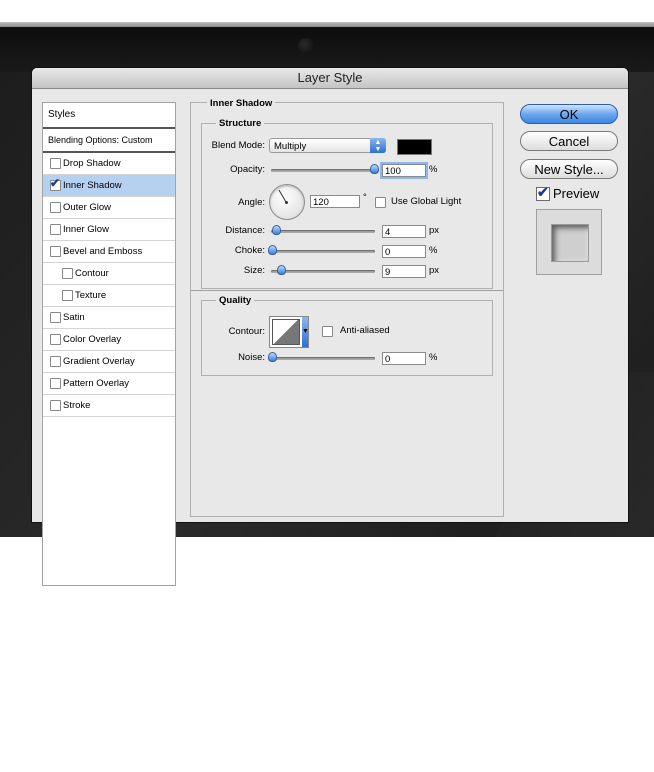  I want to click on screen-bezel, so click(327, 49).